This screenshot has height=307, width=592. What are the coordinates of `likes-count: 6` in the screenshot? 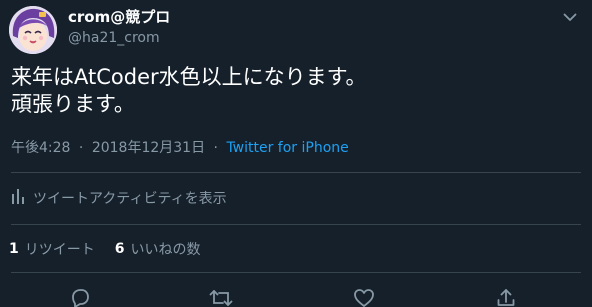 It's located at (119, 249).